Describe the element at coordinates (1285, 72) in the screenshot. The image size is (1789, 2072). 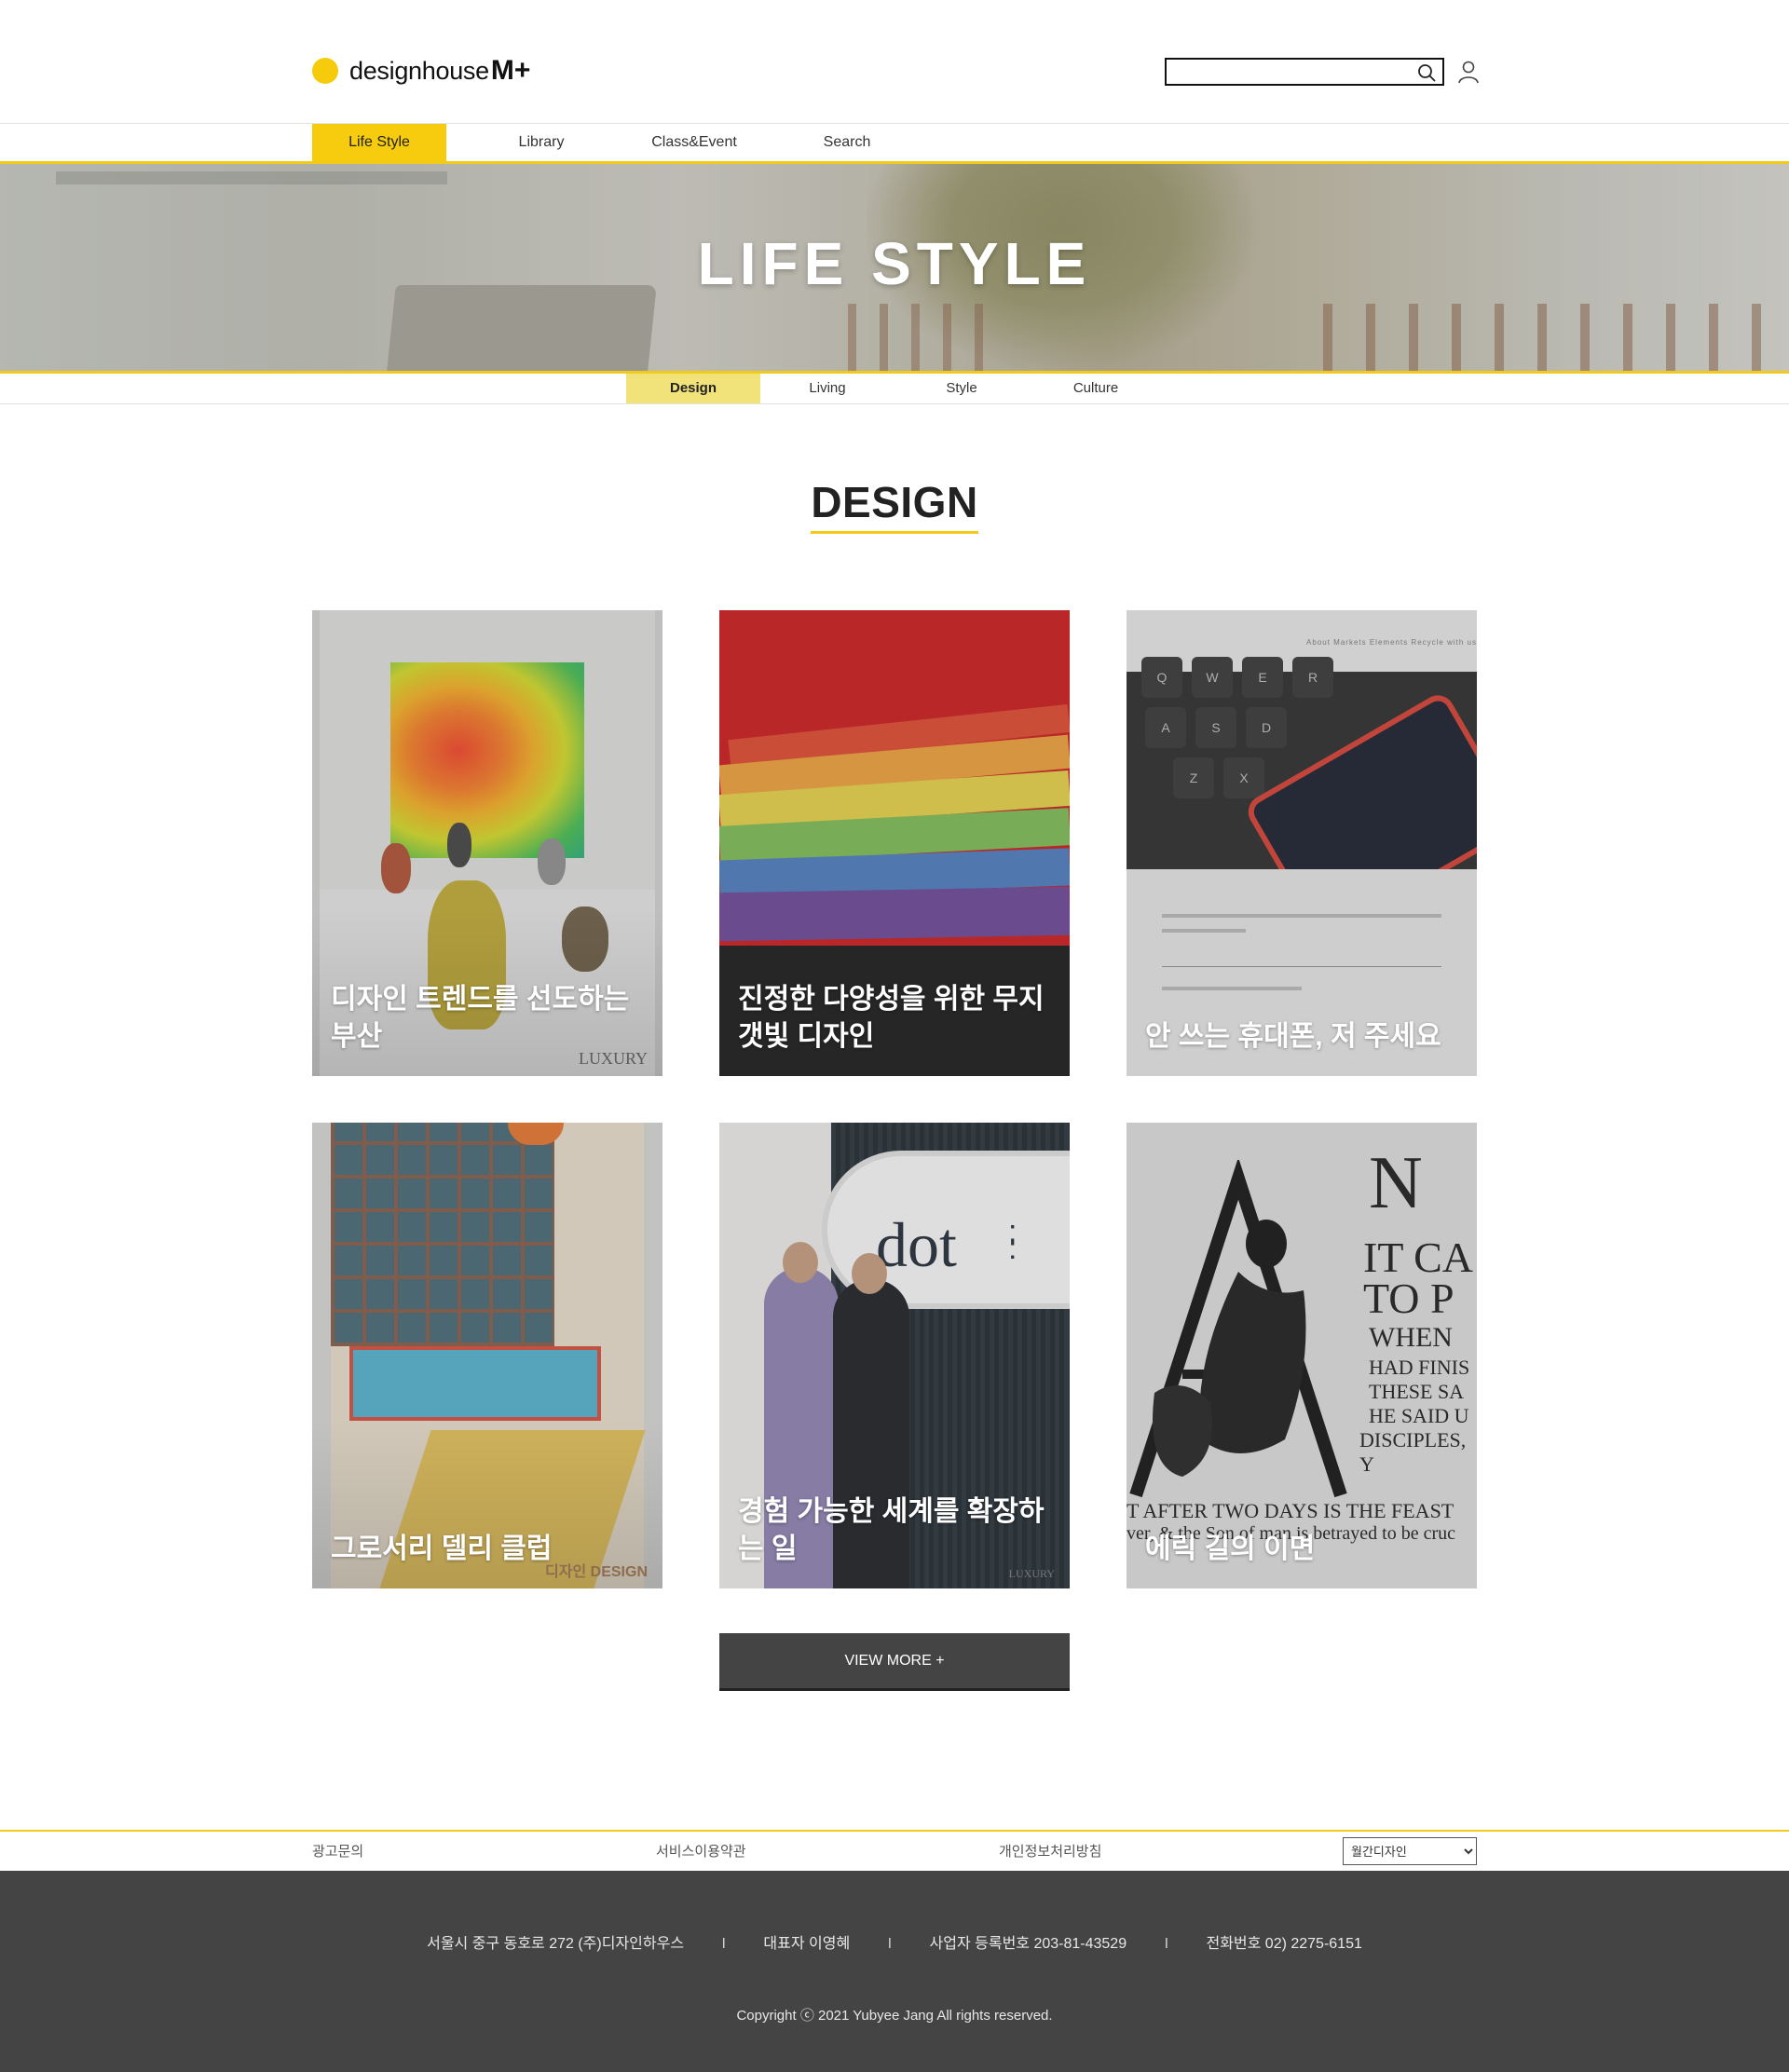
I see `search-input` at that location.